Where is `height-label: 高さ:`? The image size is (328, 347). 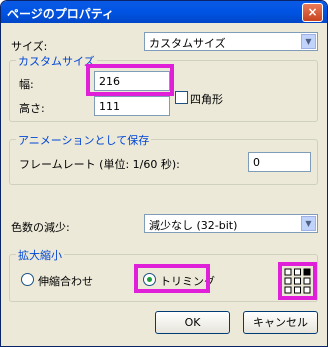 height-label: 高さ: is located at coordinates (32, 108).